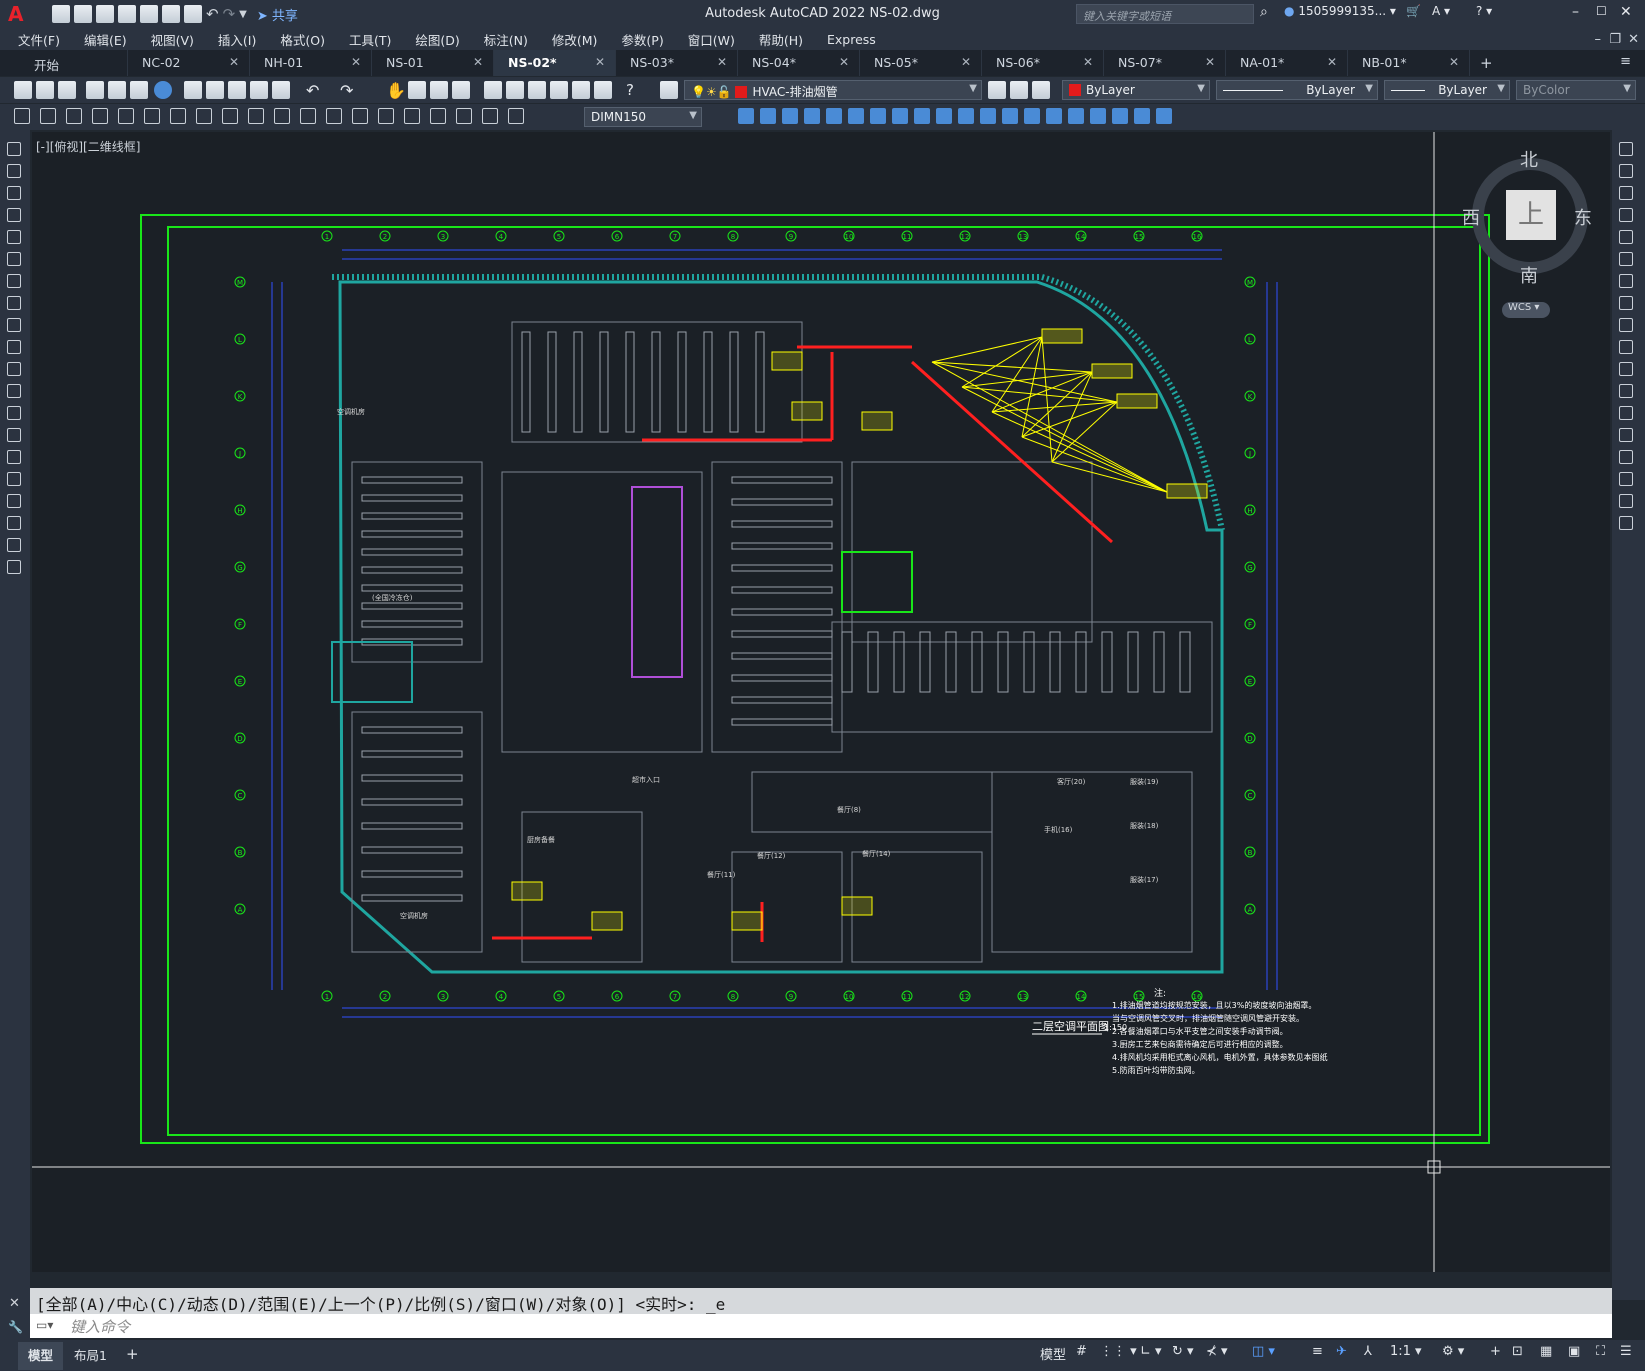 This screenshot has width=1645, height=1371. Describe the element at coordinates (259, 90) in the screenshot. I see `matchprop-icon` at that location.